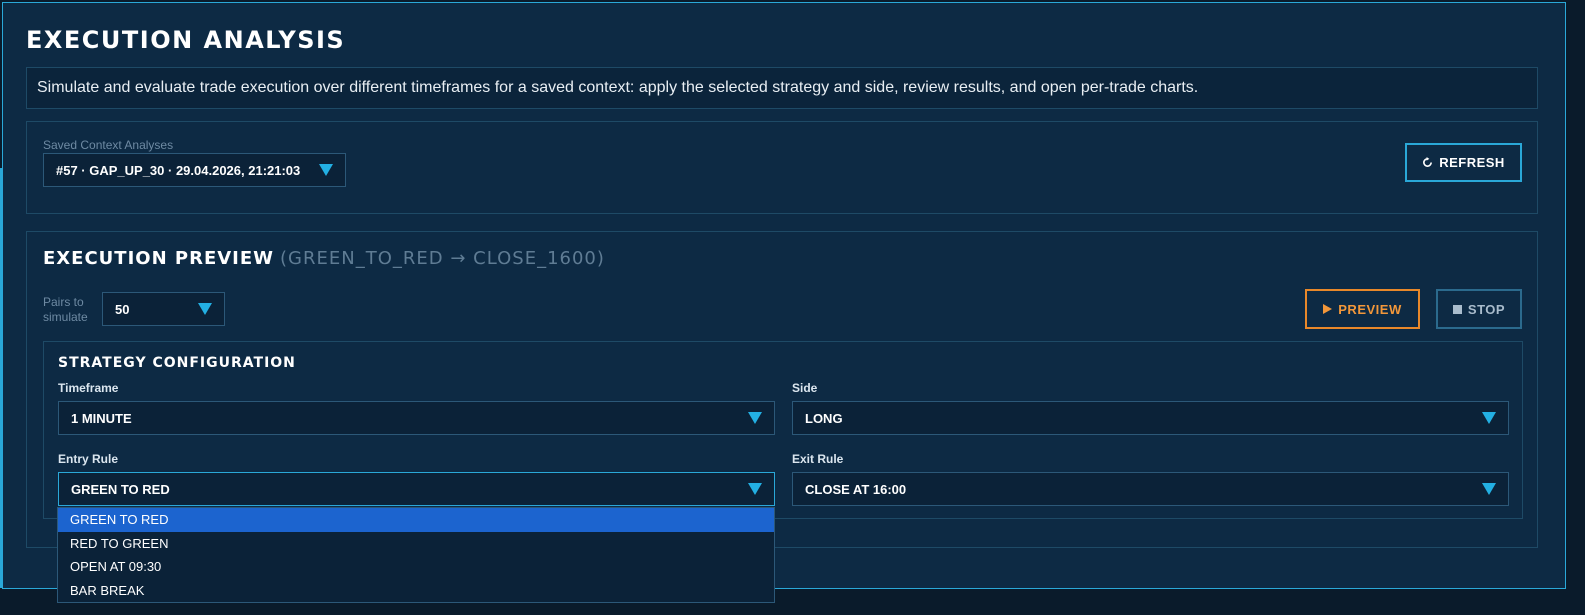 The image size is (1585, 615). I want to click on saved-context-select: #57 · GAP_UP_30 · 29.04.2026, 21:21:03, so click(194, 170).